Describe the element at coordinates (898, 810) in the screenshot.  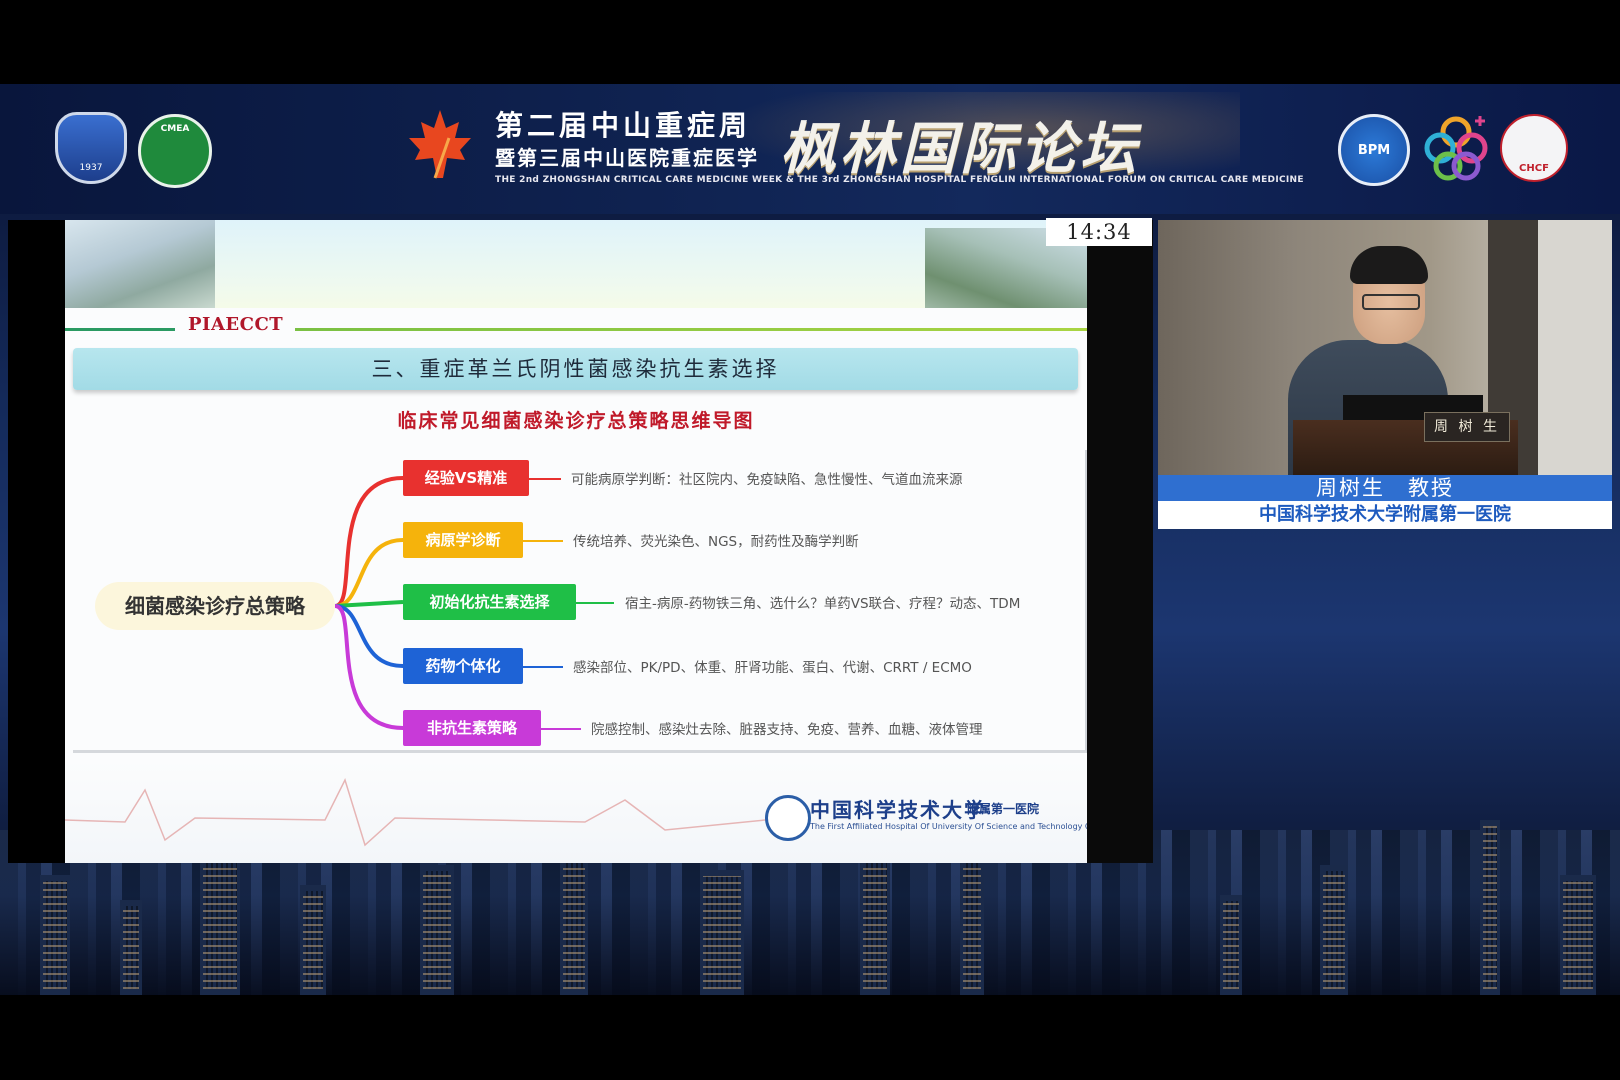
I see `footer-university-name: 中国科学技术大学` at that location.